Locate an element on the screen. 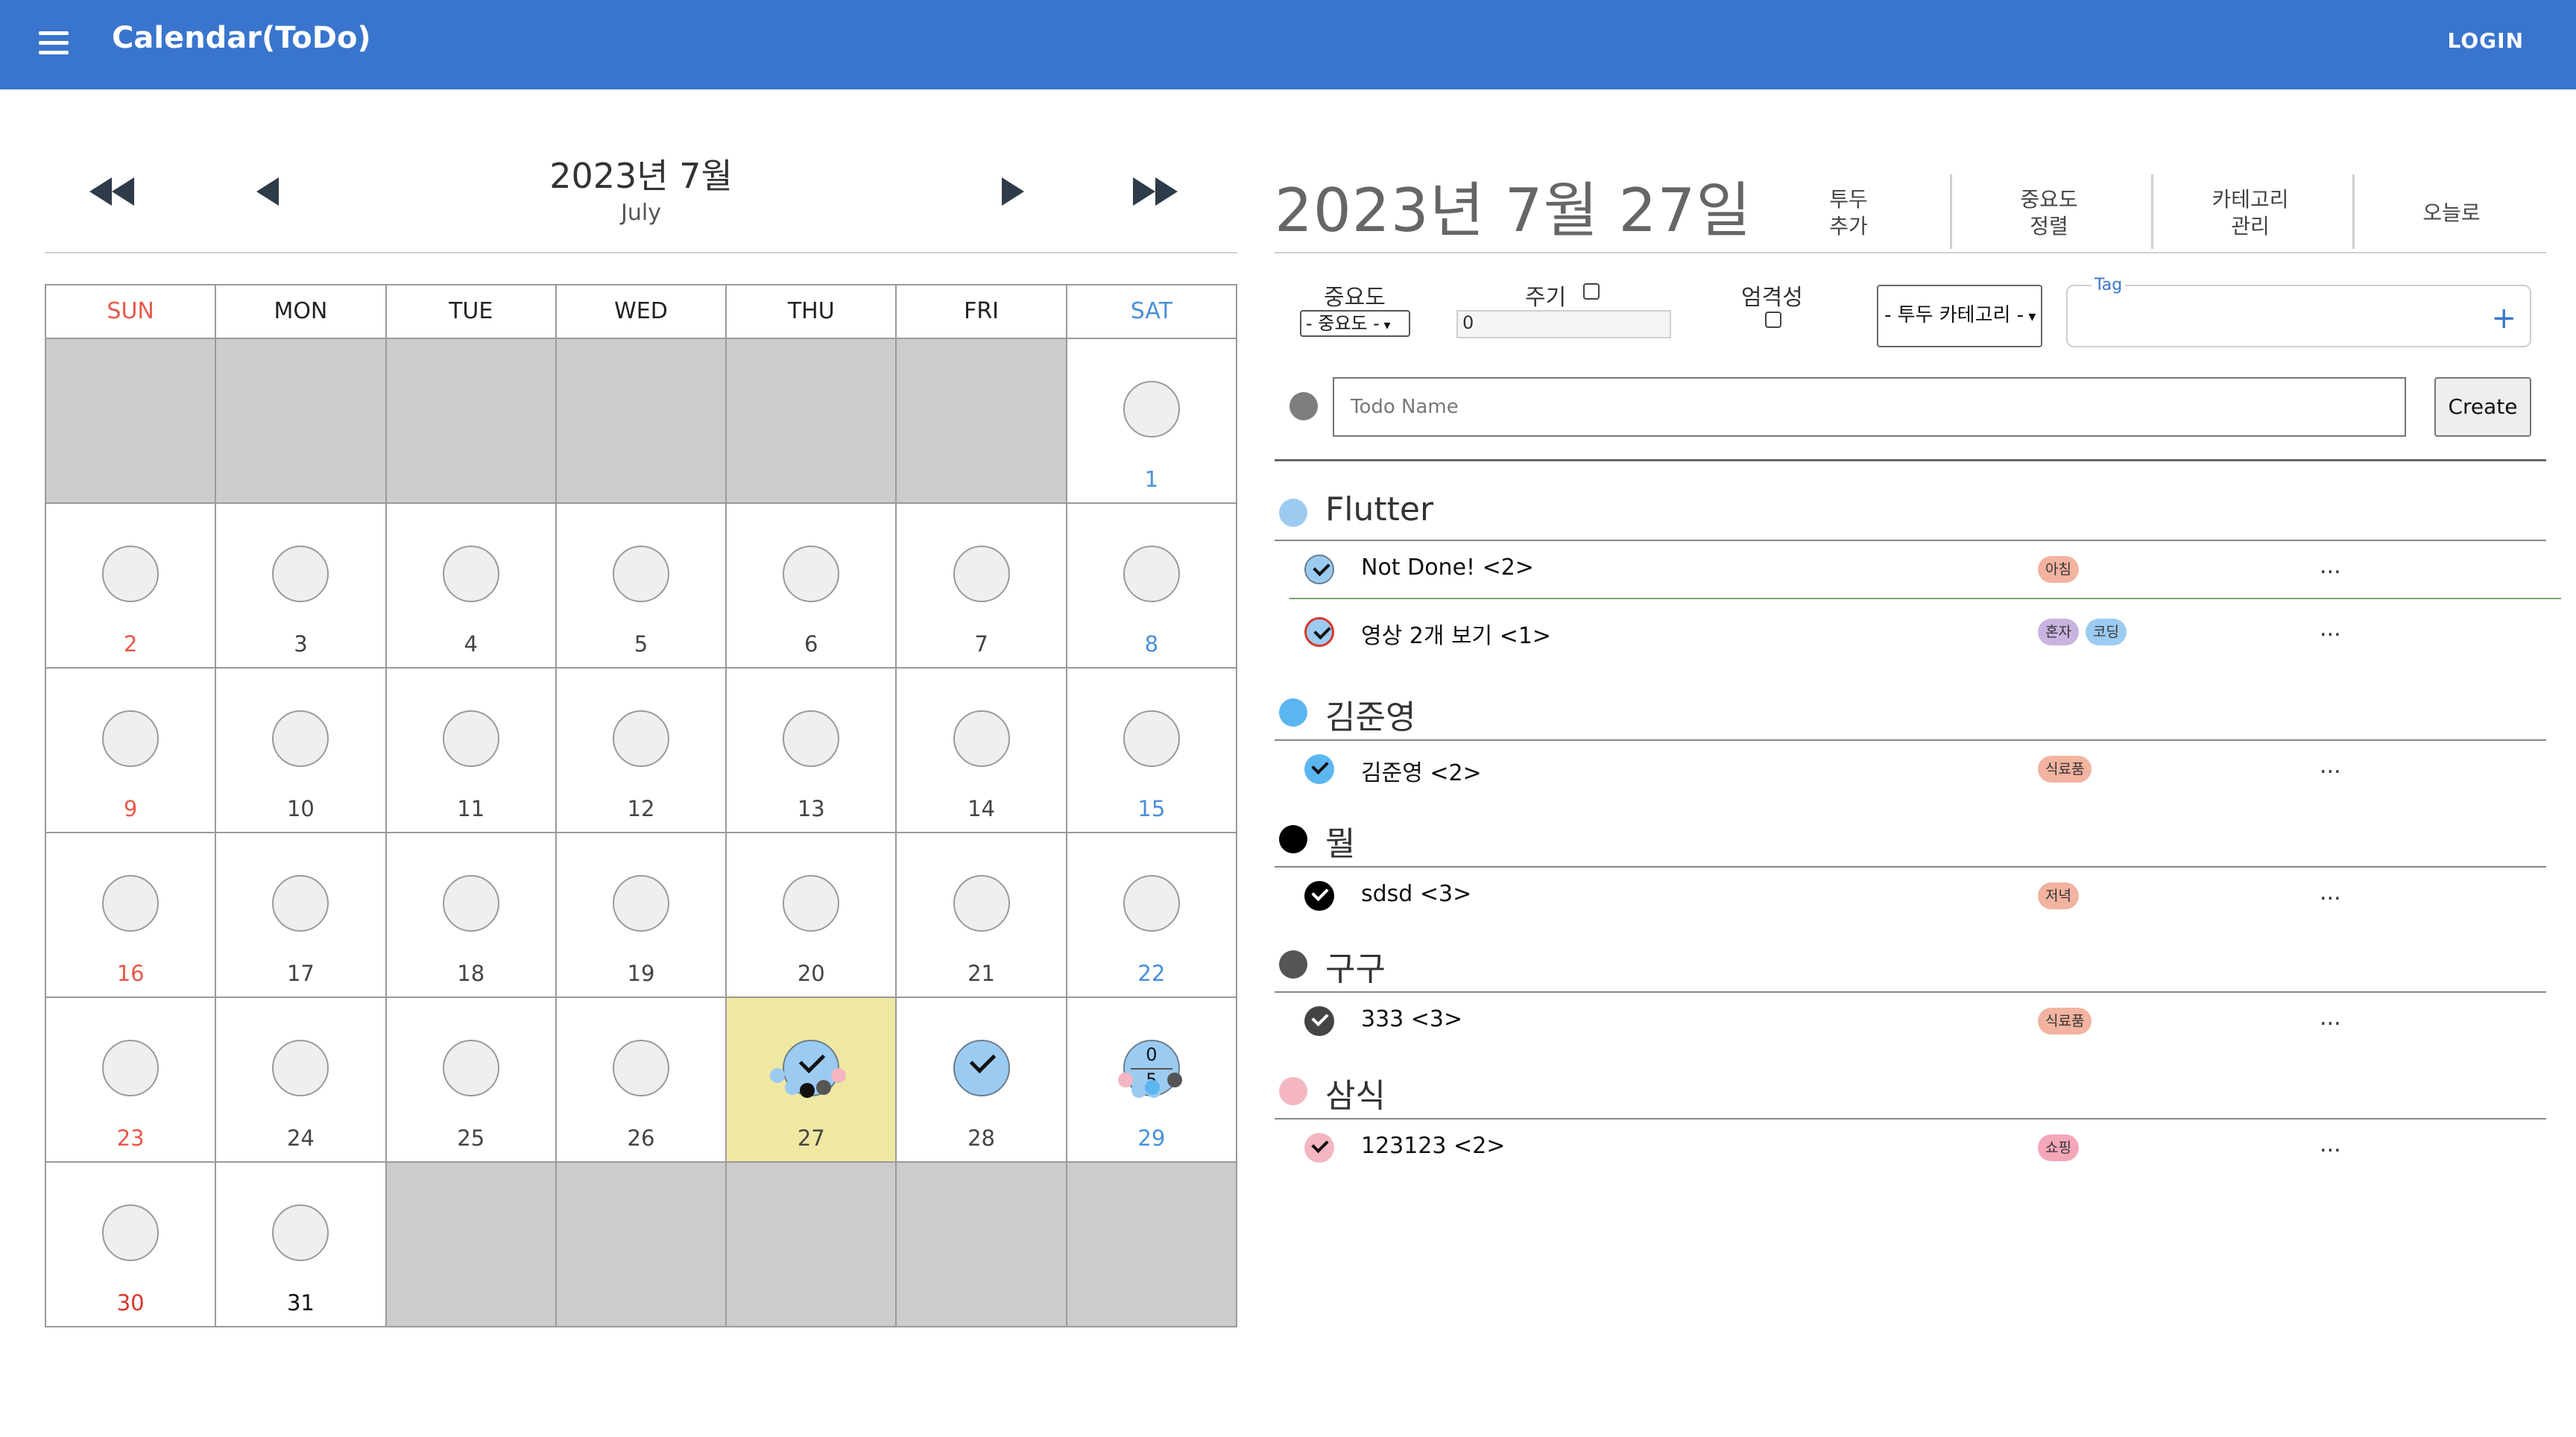  day-cell: 7 is located at coordinates (982, 586).